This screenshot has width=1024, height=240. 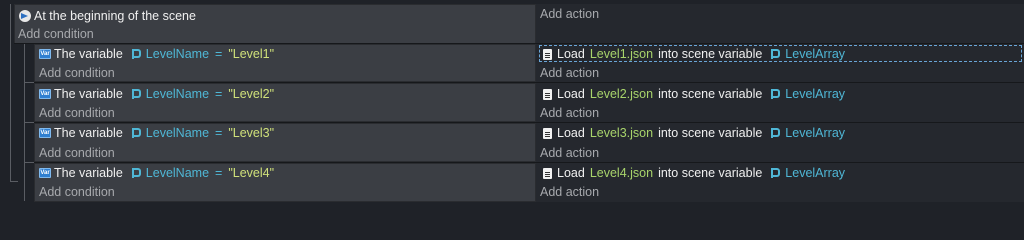 What do you see at coordinates (77, 192) in the screenshot?
I see `sub-event-4-add-condition: Add condition` at bounding box center [77, 192].